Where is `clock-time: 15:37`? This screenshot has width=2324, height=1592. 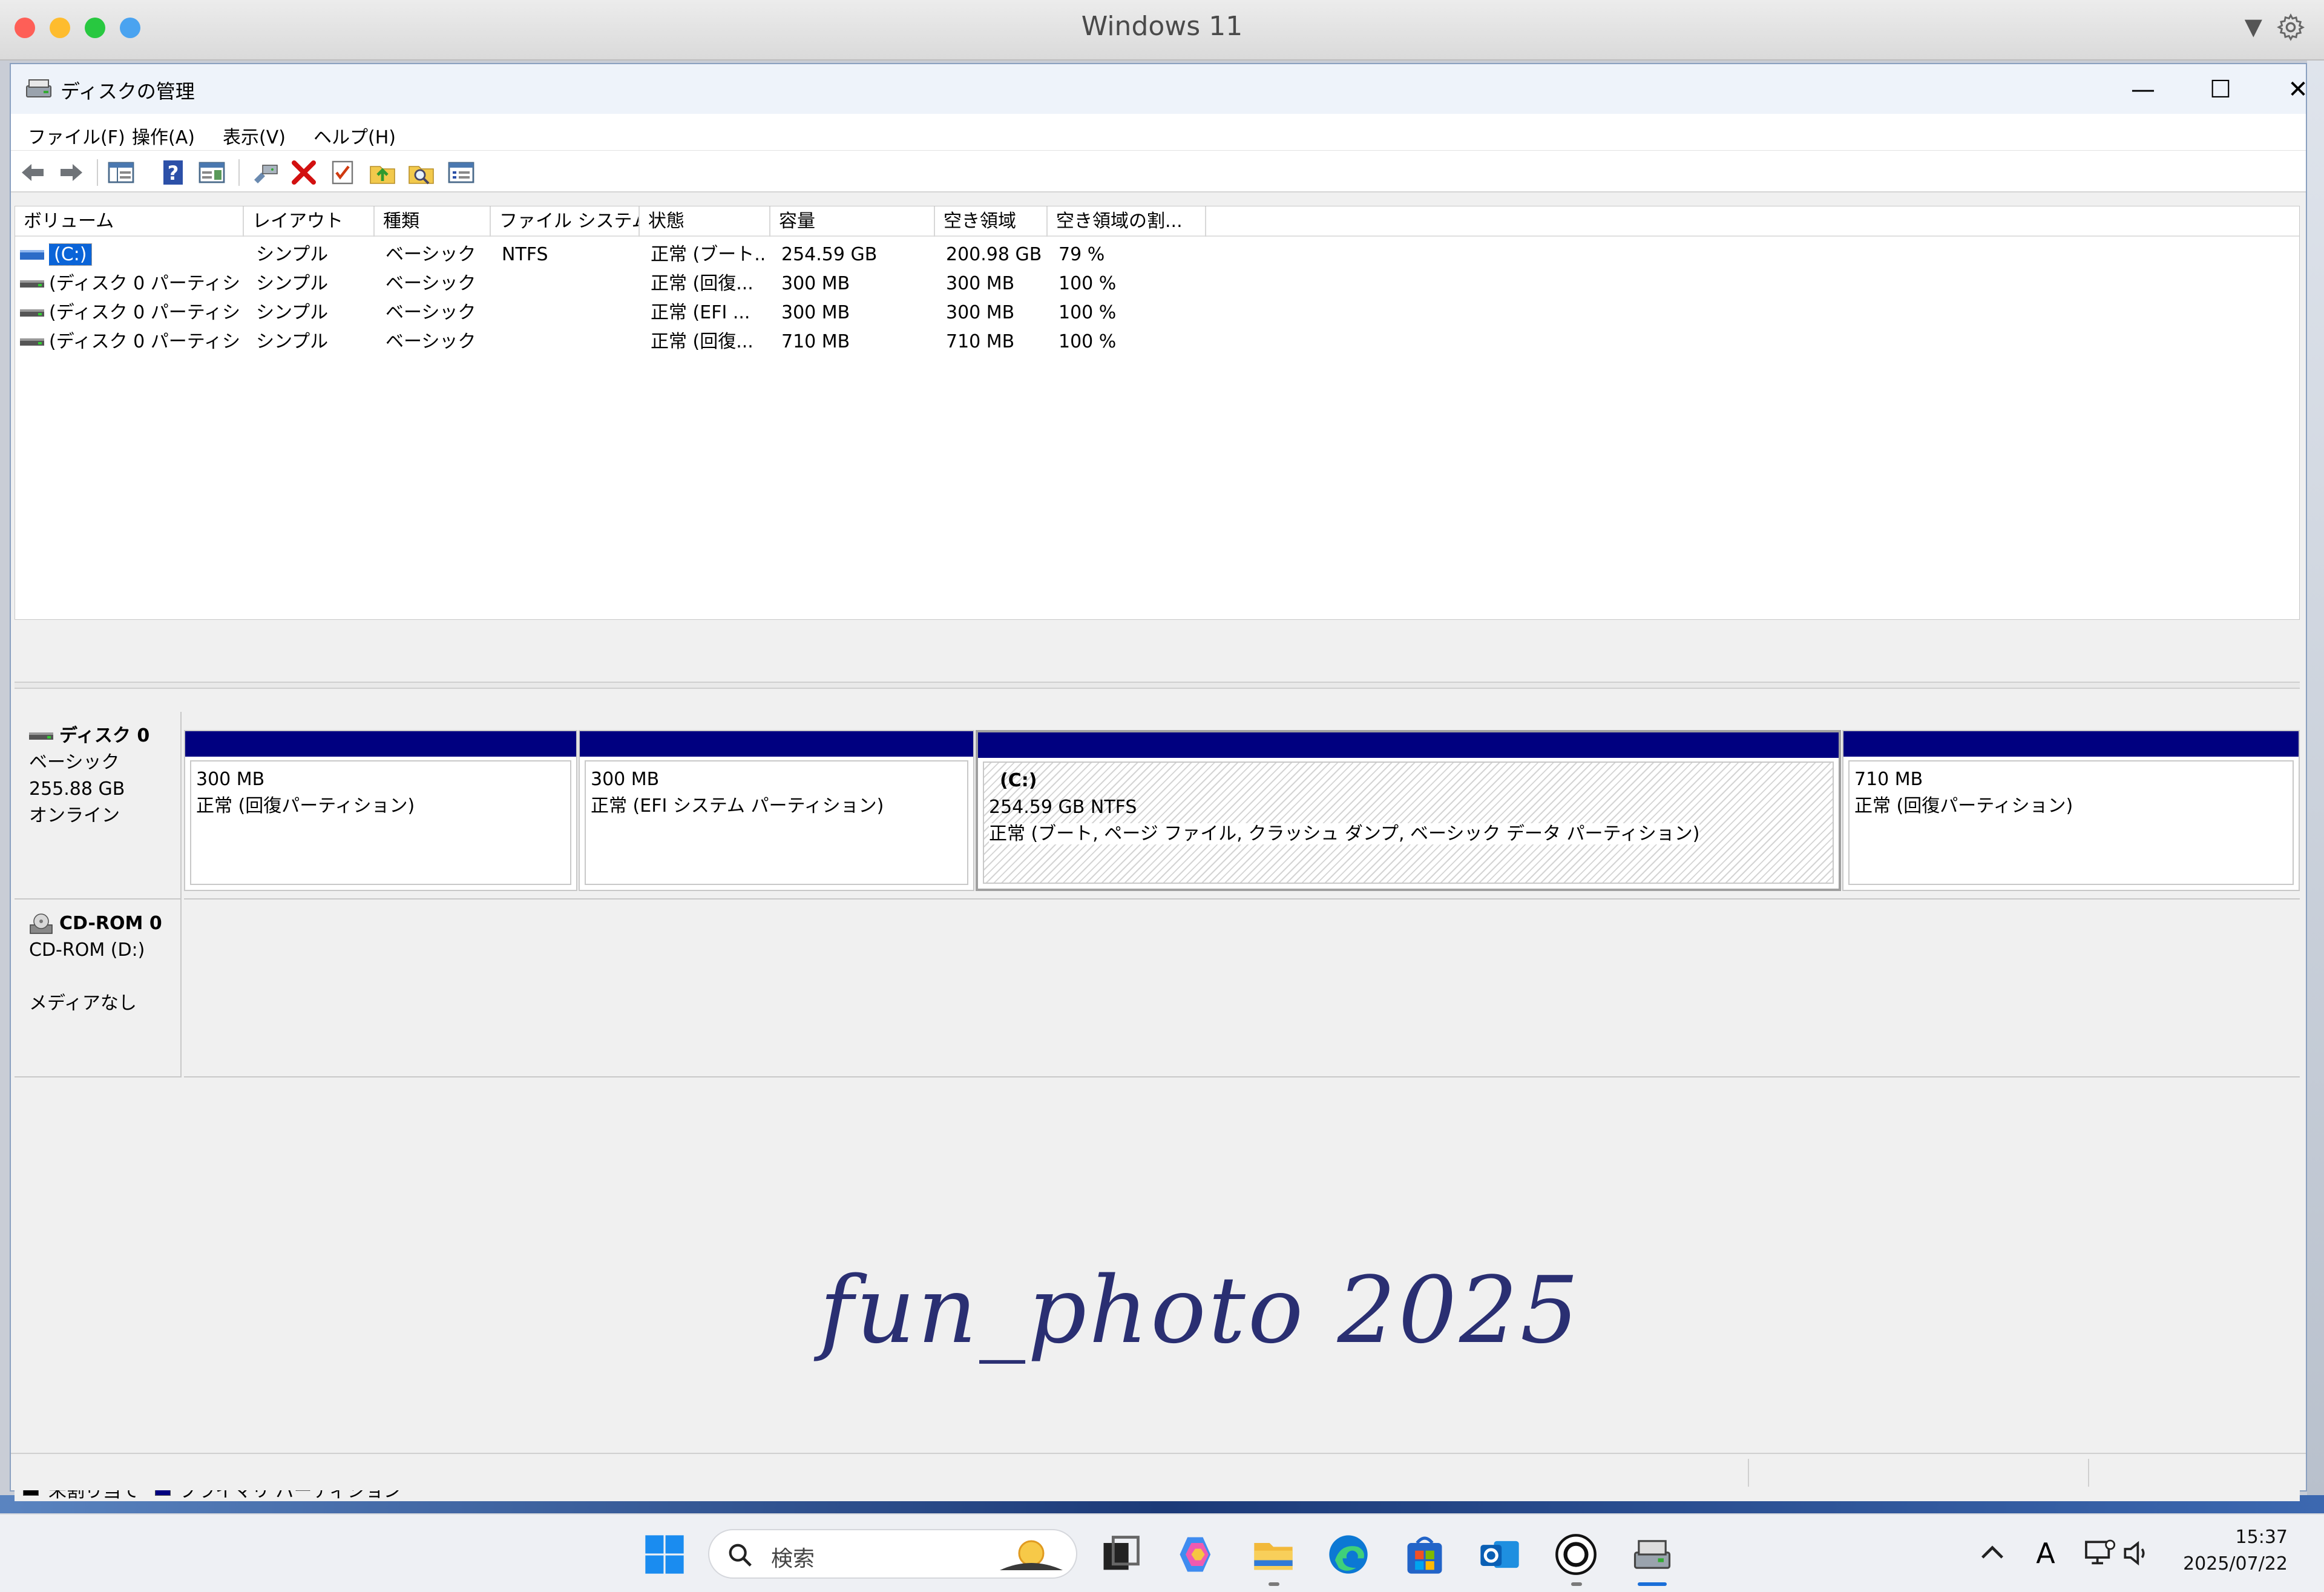 clock-time: 15:37 is located at coordinates (2262, 1537).